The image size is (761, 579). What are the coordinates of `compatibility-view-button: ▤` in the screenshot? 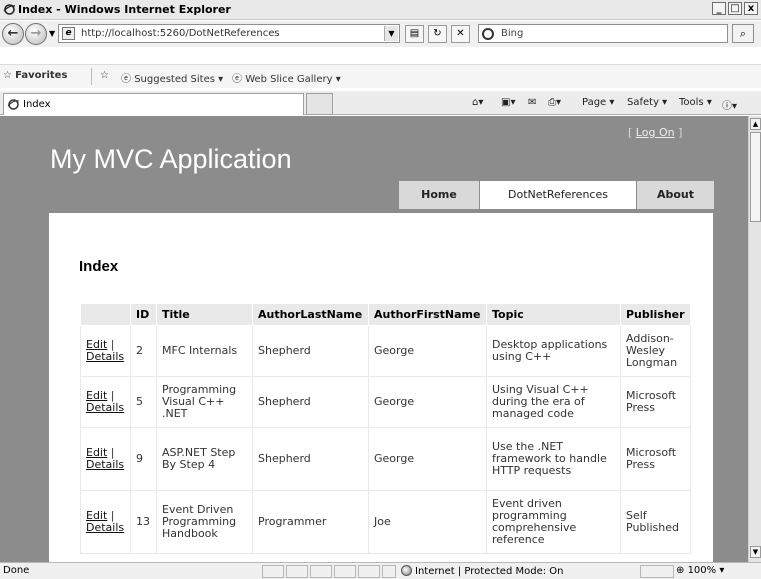 It's located at (414, 34).